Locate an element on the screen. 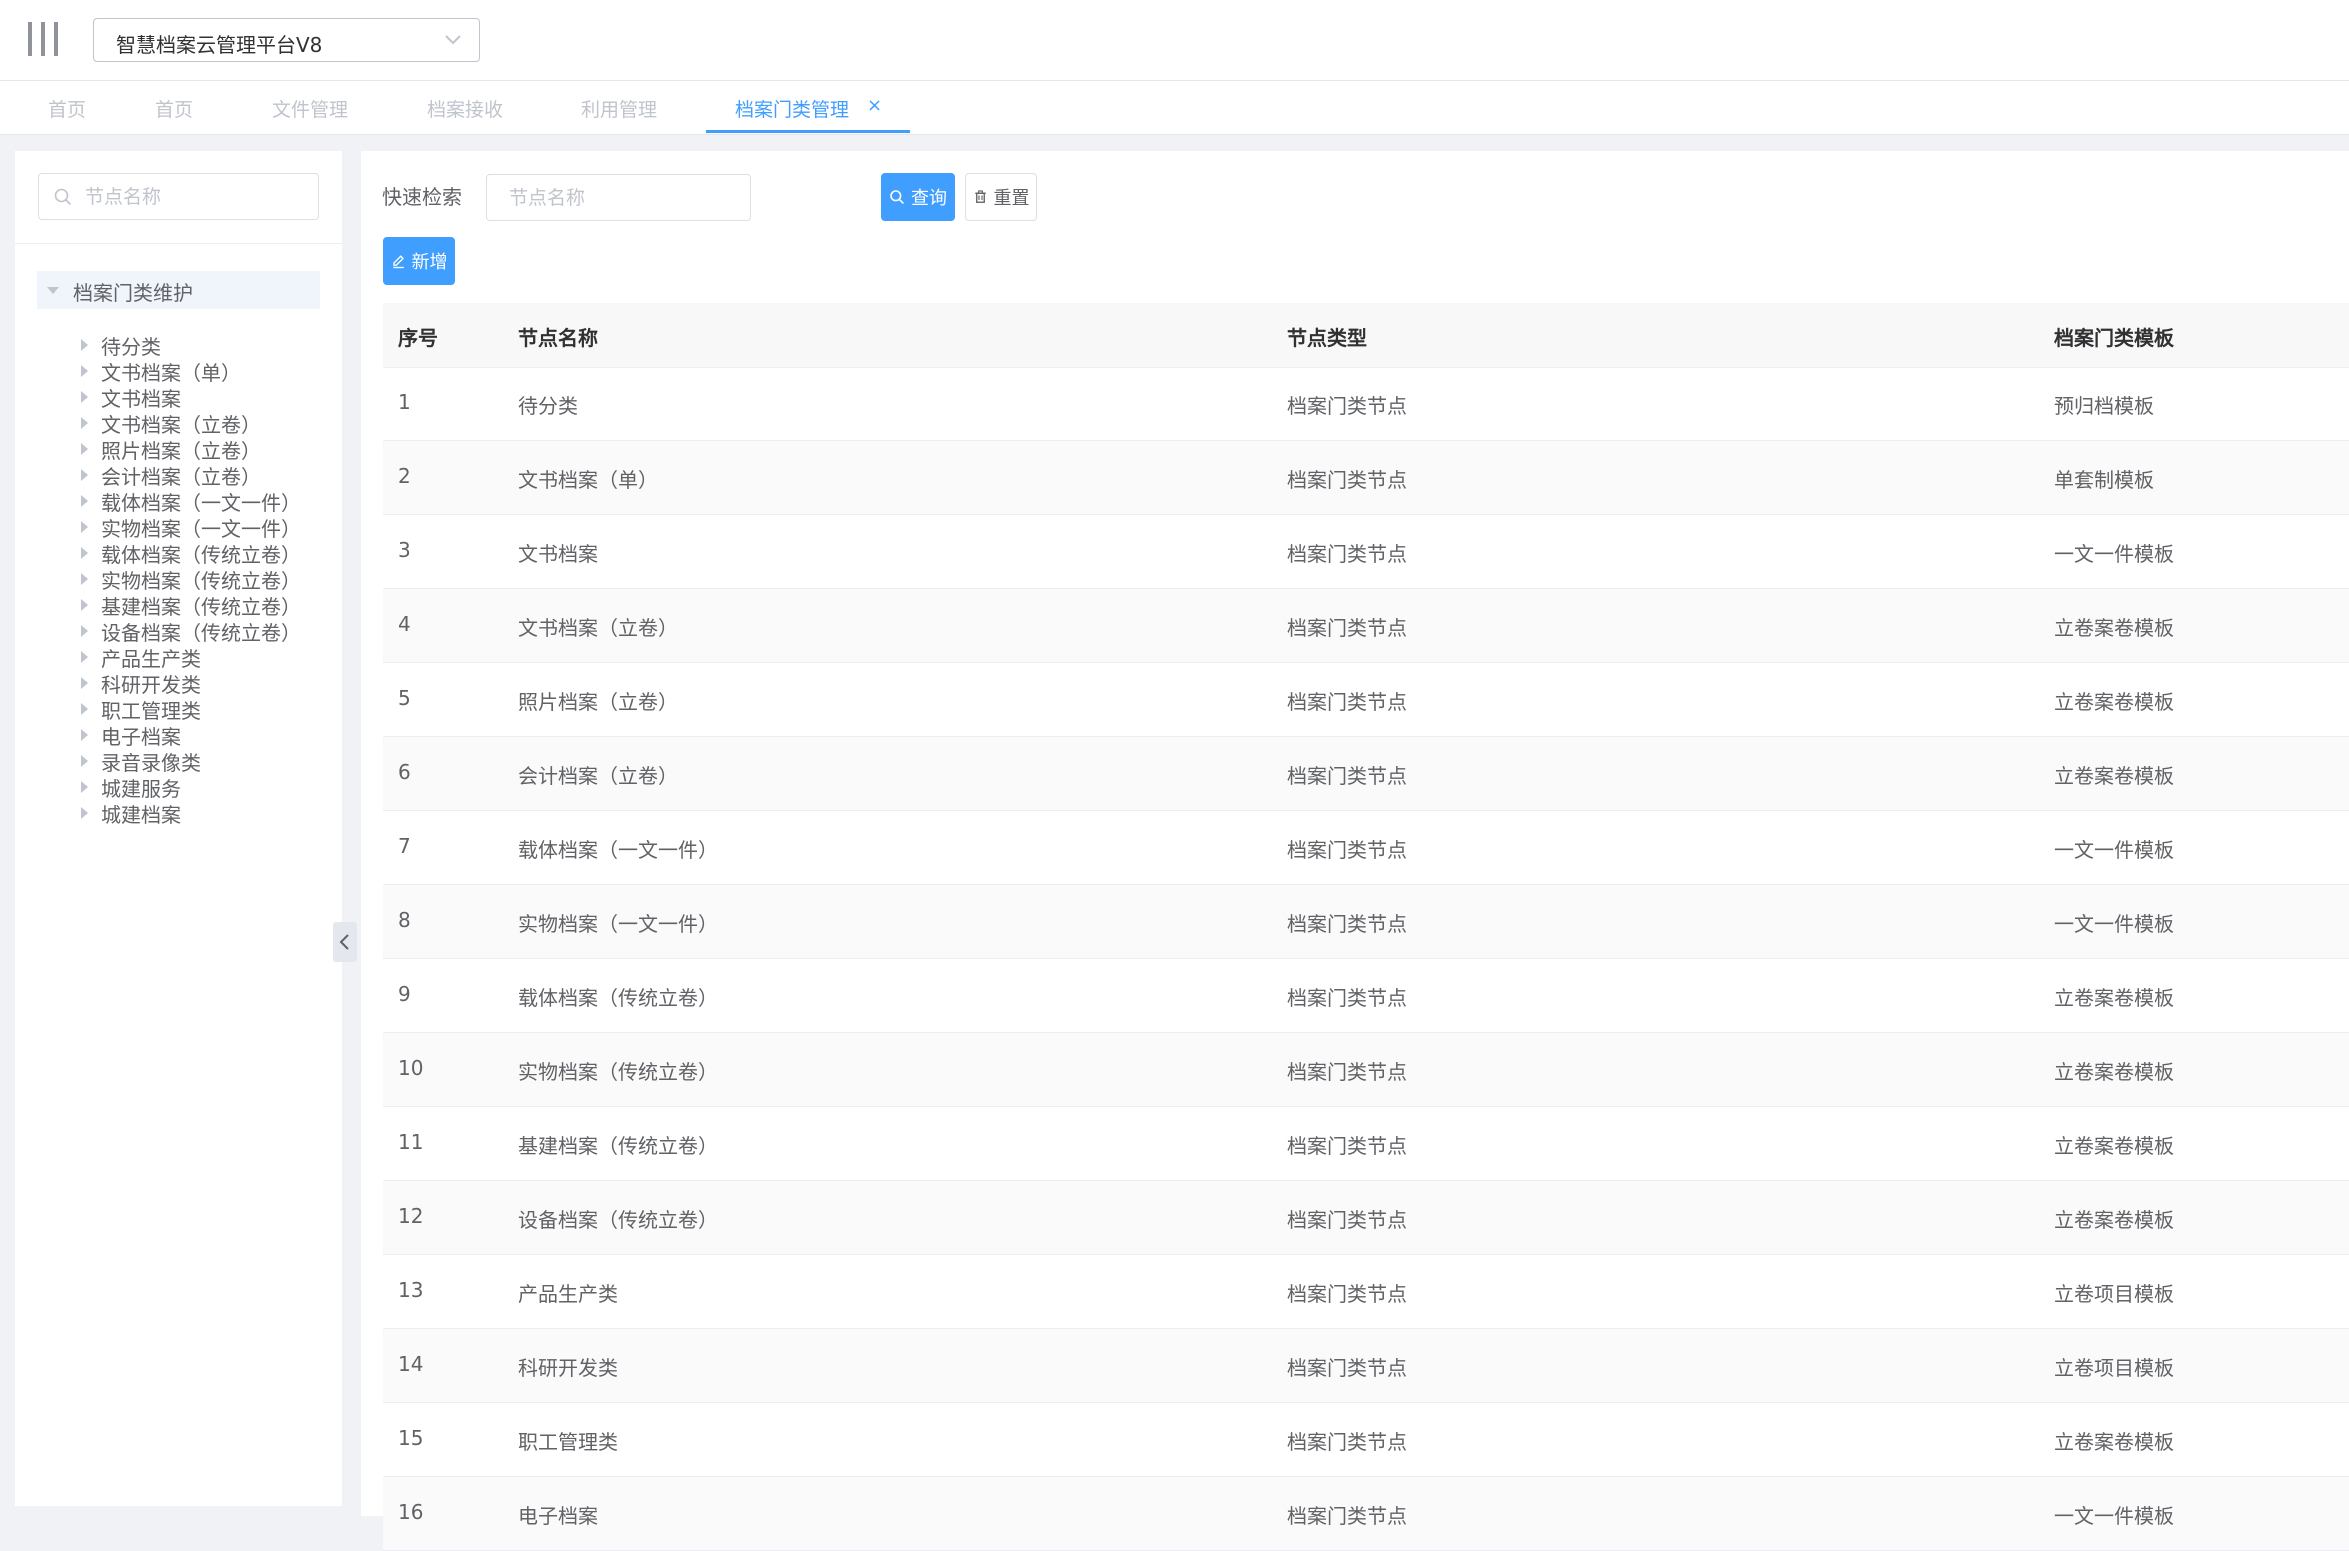 This screenshot has width=2349, height=1551. search-icon is located at coordinates (897, 197).